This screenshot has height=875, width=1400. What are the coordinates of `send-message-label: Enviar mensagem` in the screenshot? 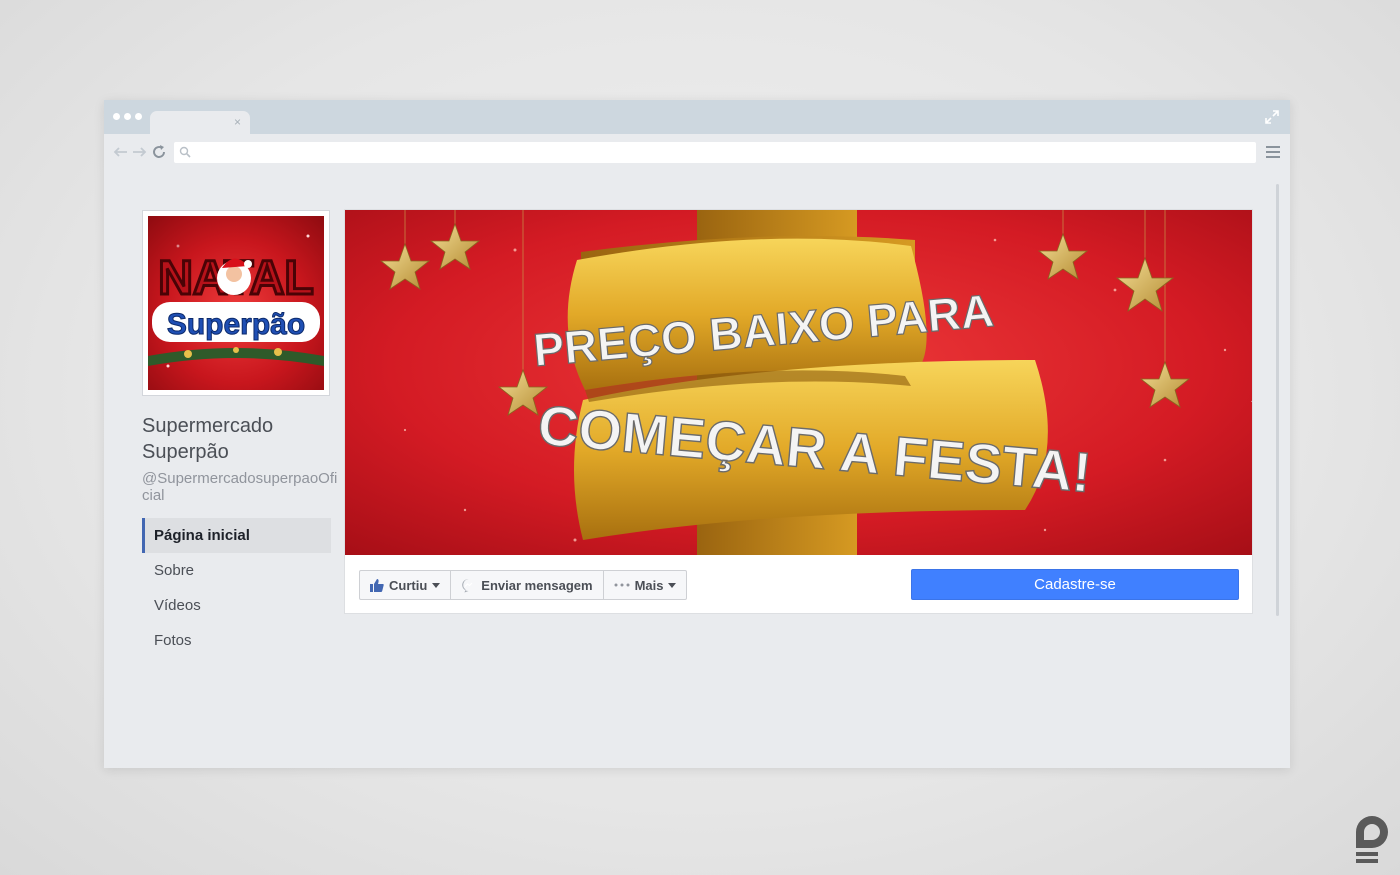 It's located at (537, 585).